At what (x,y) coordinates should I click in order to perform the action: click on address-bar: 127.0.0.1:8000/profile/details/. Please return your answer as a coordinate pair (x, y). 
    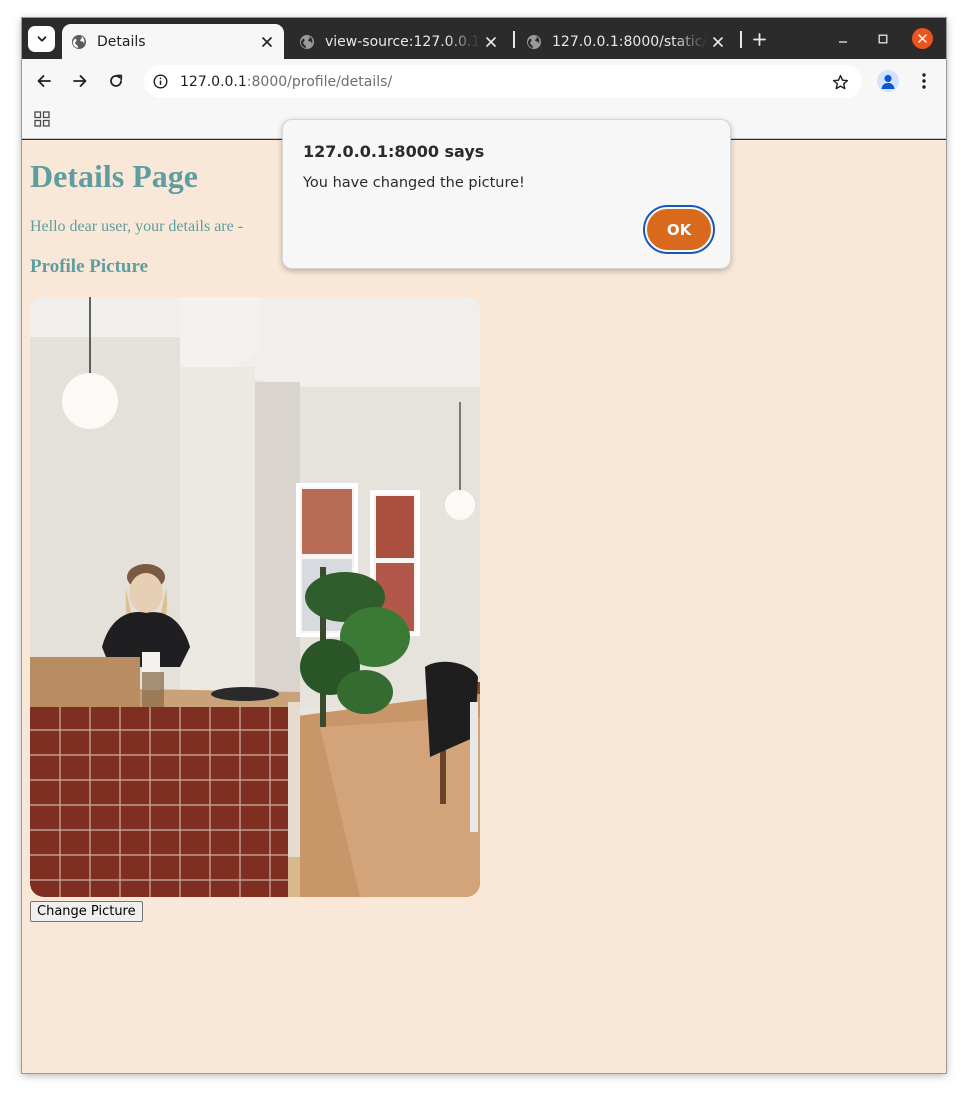
    Looking at the image, I should click on (503, 81).